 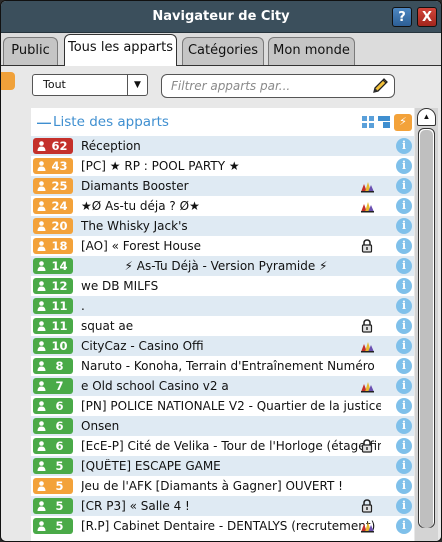 I want to click on collapse-icon: —, so click(x=44, y=122).